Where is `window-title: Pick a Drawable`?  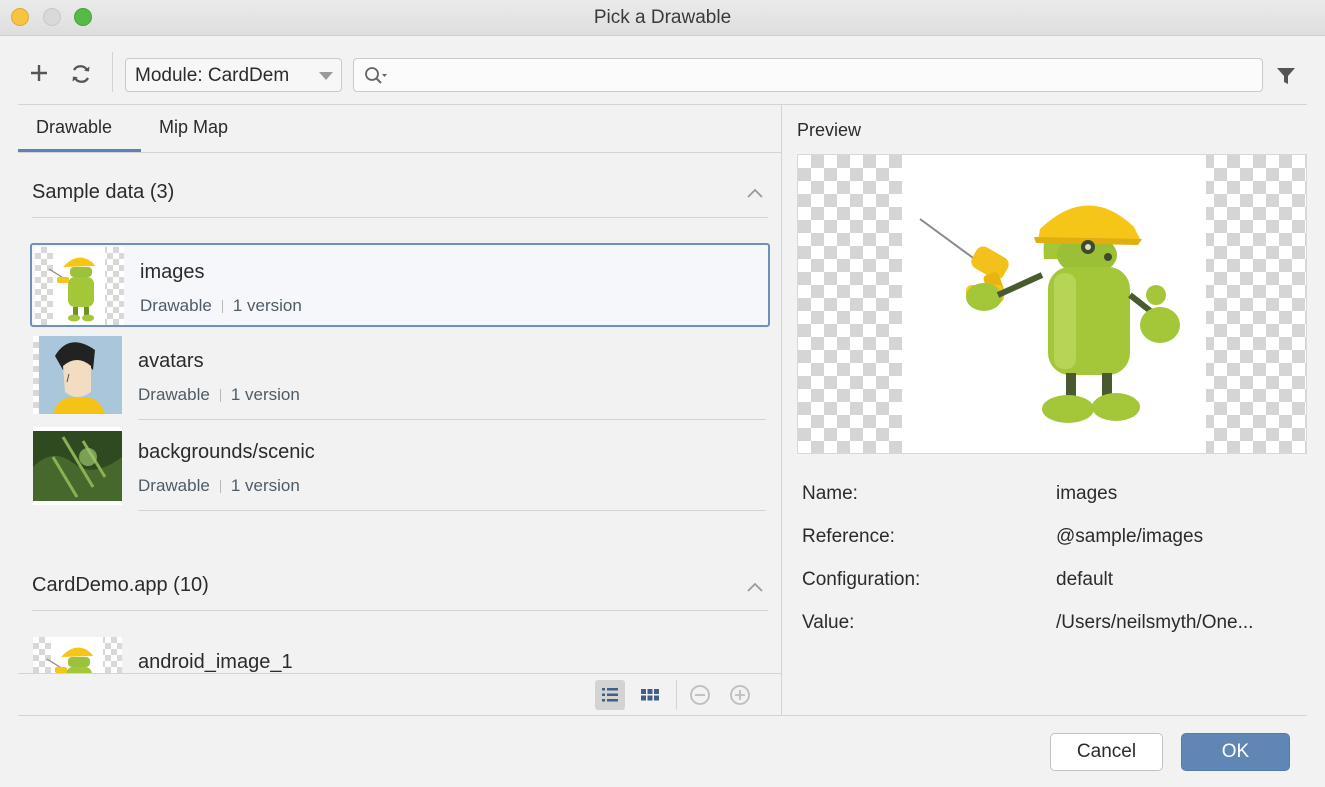
window-title: Pick a Drawable is located at coordinates (662, 17).